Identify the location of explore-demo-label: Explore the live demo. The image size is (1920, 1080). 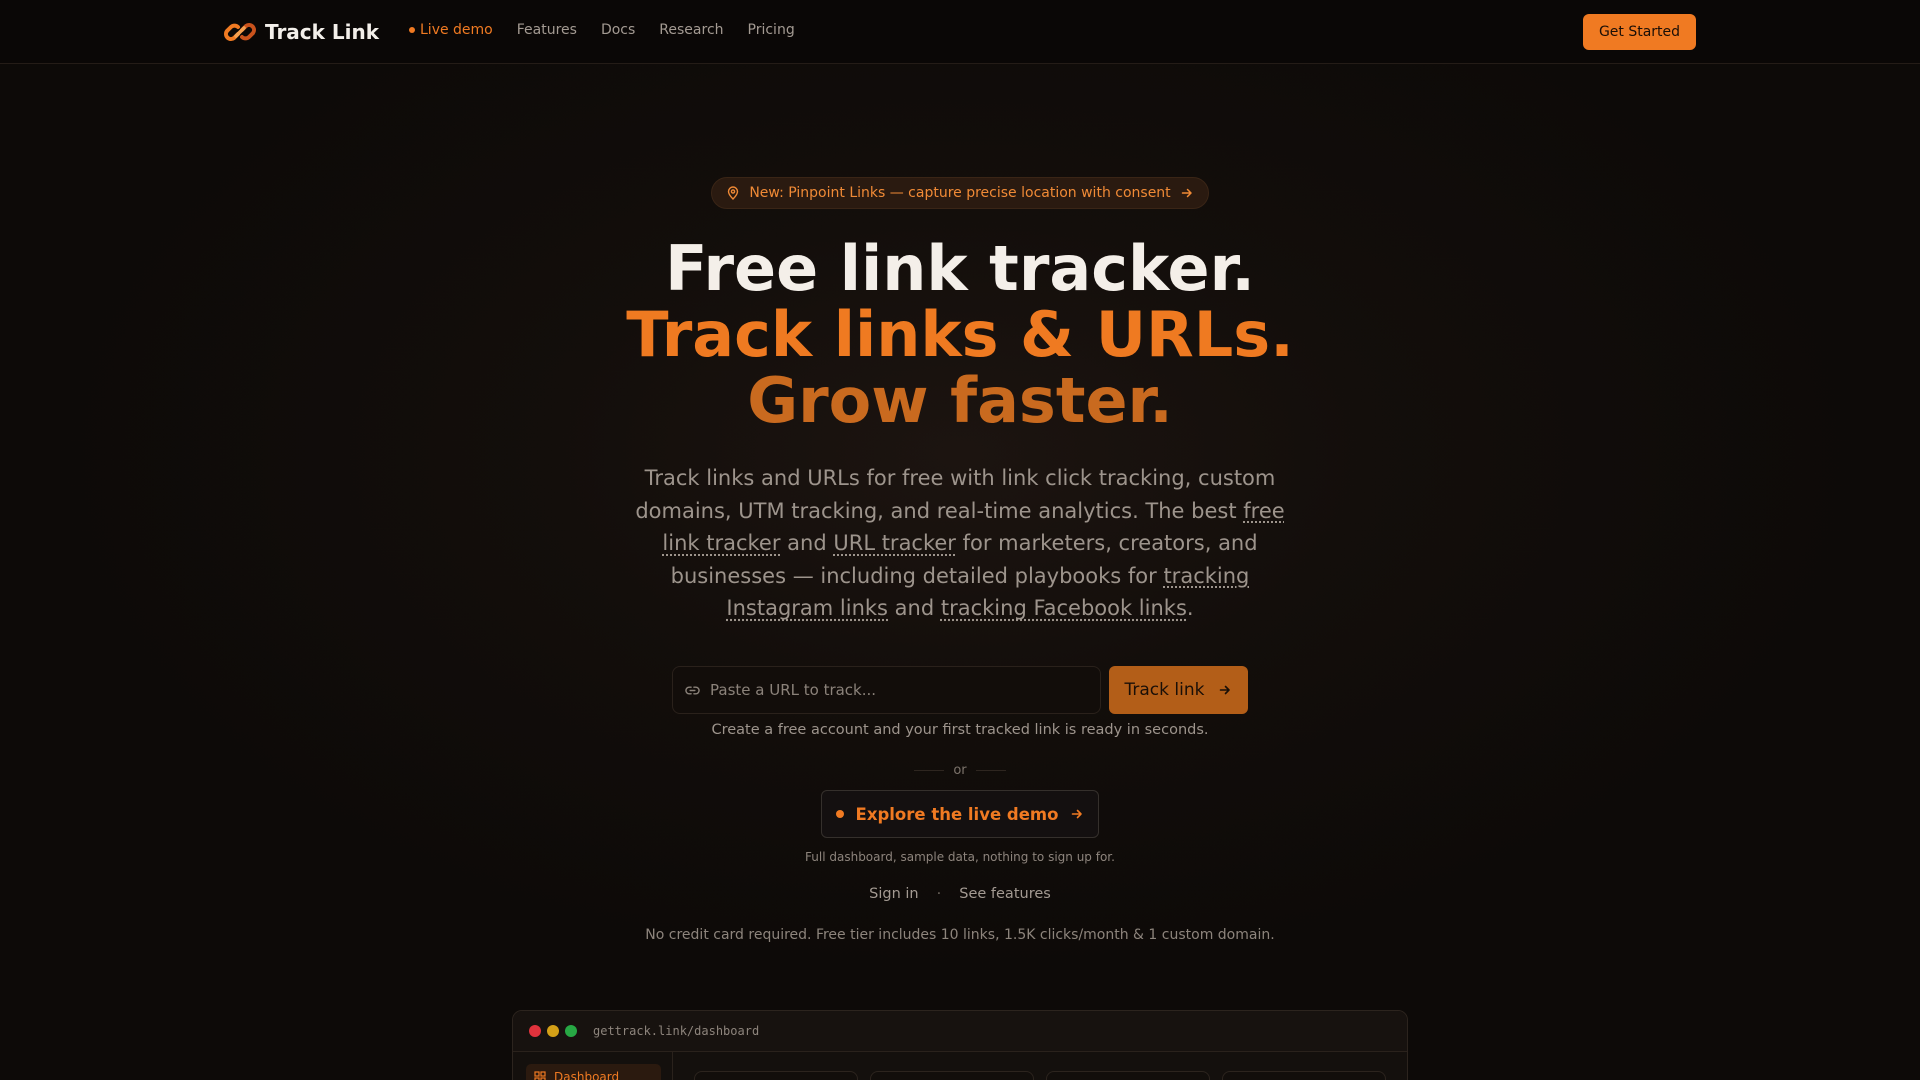
(957, 814).